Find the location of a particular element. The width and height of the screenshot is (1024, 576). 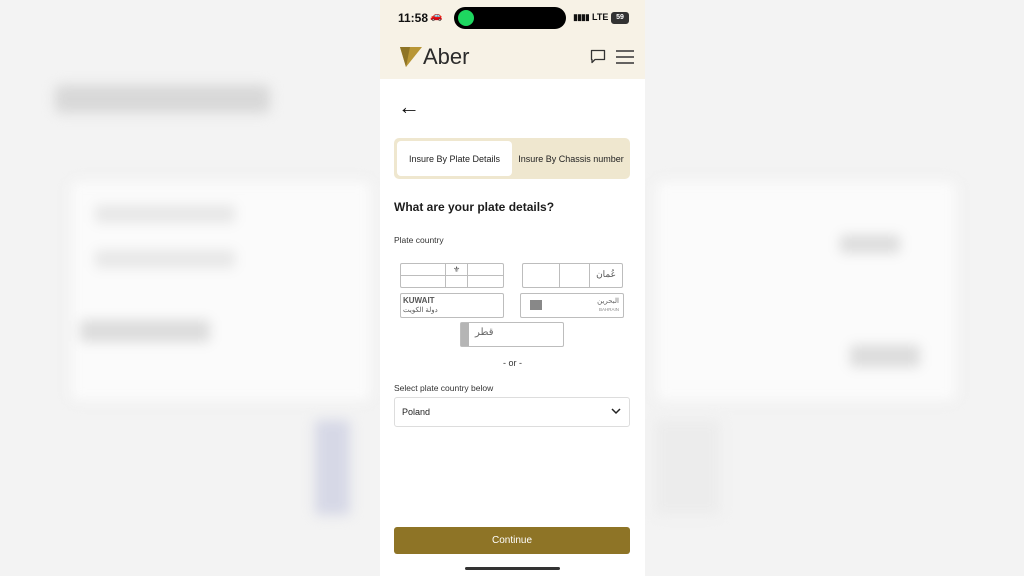

kuwait-plate-text: KUWAIT is located at coordinates (419, 300).